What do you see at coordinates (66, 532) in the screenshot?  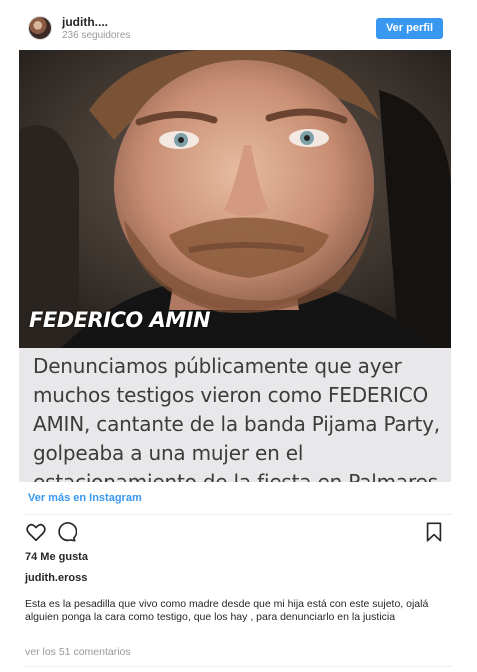 I see `comment-icon` at bounding box center [66, 532].